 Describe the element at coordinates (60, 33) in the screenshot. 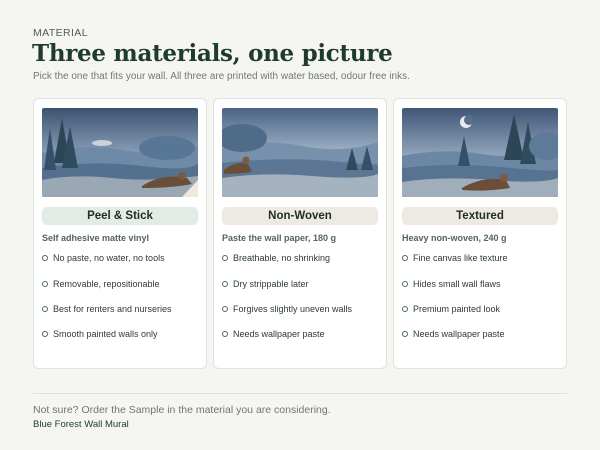

I see `eyebrow-label: MATERIAL` at that location.